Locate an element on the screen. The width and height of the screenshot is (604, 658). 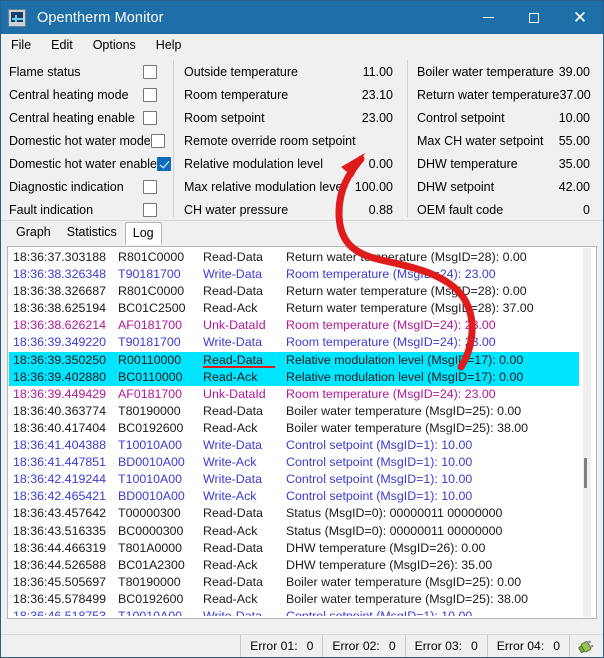
status-error-02-label: Error 02: is located at coordinates (356, 646).